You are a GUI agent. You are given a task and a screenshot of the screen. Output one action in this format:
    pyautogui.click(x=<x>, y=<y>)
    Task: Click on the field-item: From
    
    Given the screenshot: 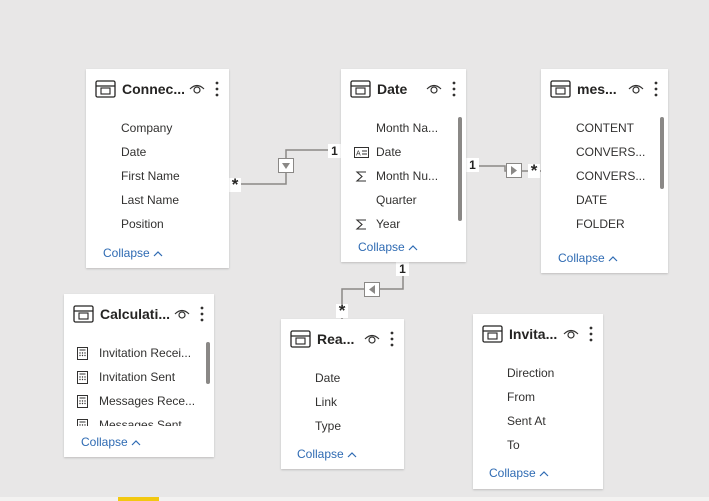 What is the action you would take?
    pyautogui.click(x=538, y=398)
    